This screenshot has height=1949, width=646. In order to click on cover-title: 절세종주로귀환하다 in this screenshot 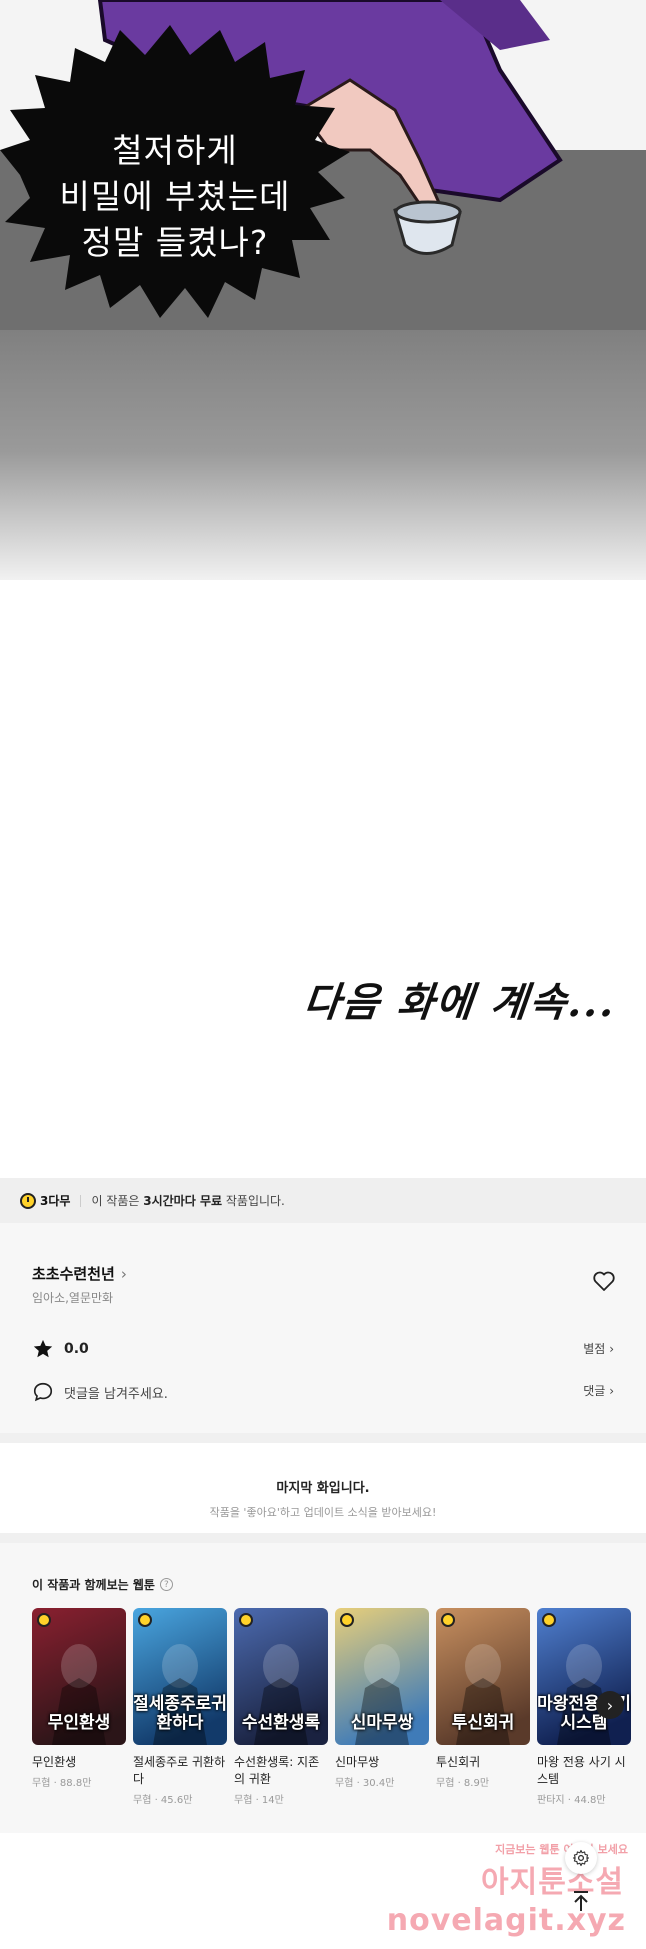, I will do `click(180, 1713)`.